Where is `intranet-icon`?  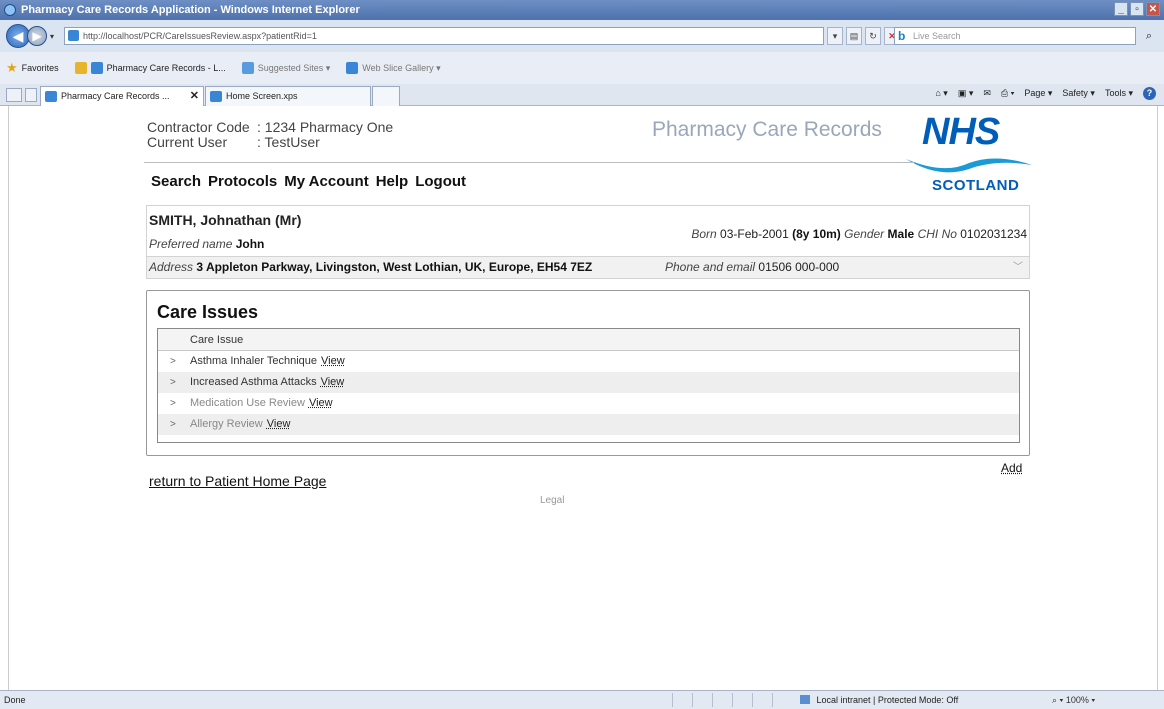
intranet-icon is located at coordinates (805, 699).